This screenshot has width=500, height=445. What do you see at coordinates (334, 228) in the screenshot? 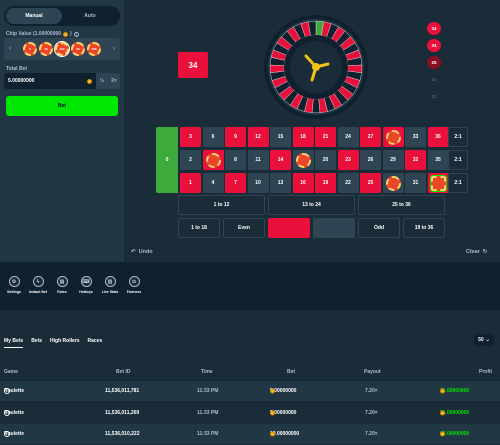
I see `bet-black` at bounding box center [334, 228].